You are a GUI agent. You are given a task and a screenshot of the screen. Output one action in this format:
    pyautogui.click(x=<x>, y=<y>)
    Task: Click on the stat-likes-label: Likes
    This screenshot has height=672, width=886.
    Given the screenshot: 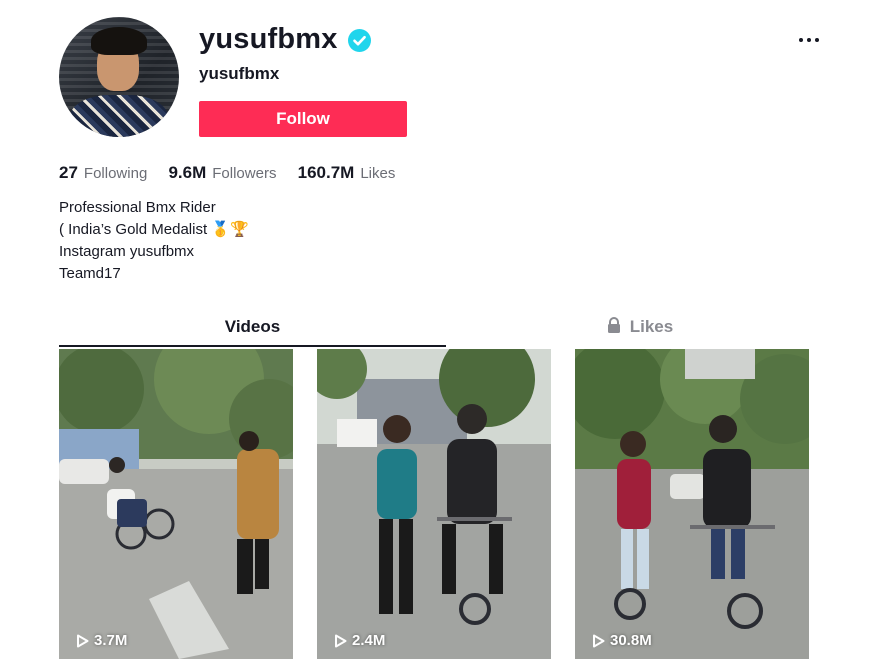 What is the action you would take?
    pyautogui.click(x=378, y=173)
    